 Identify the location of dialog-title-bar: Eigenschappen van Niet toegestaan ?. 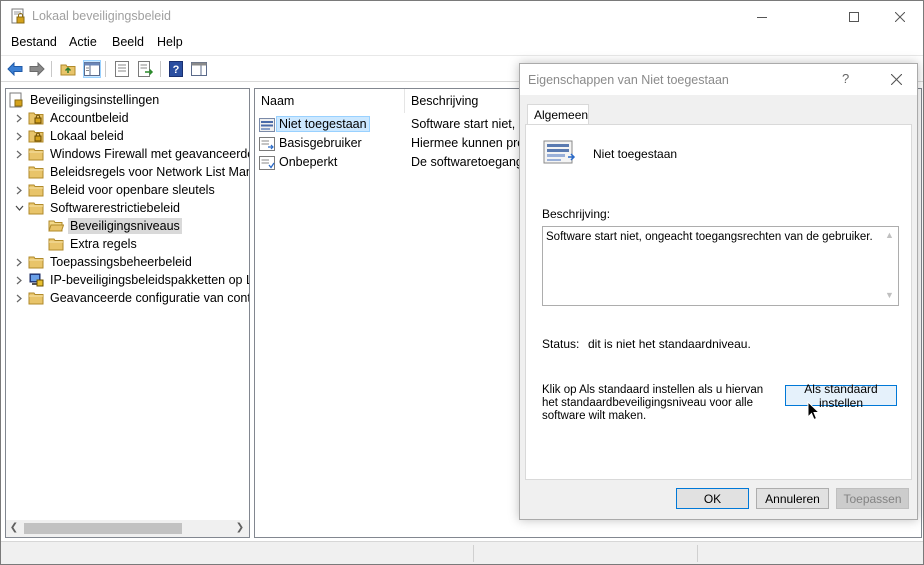
(718, 79).